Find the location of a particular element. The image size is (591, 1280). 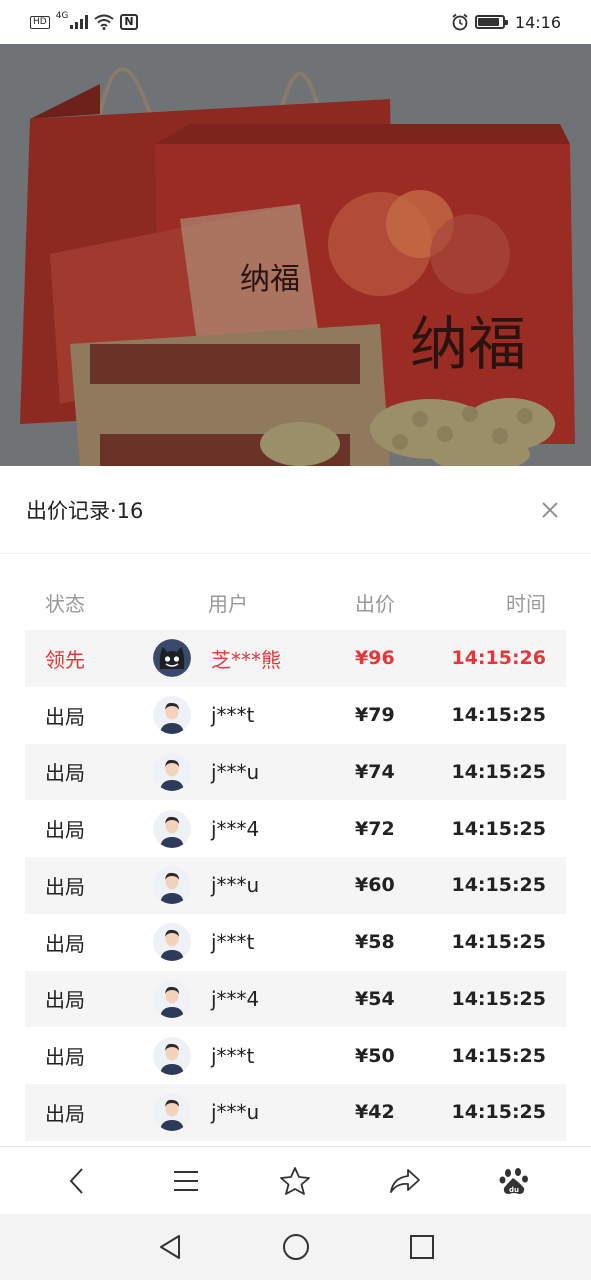

baidu-button: du is located at coordinates (514, 1181).